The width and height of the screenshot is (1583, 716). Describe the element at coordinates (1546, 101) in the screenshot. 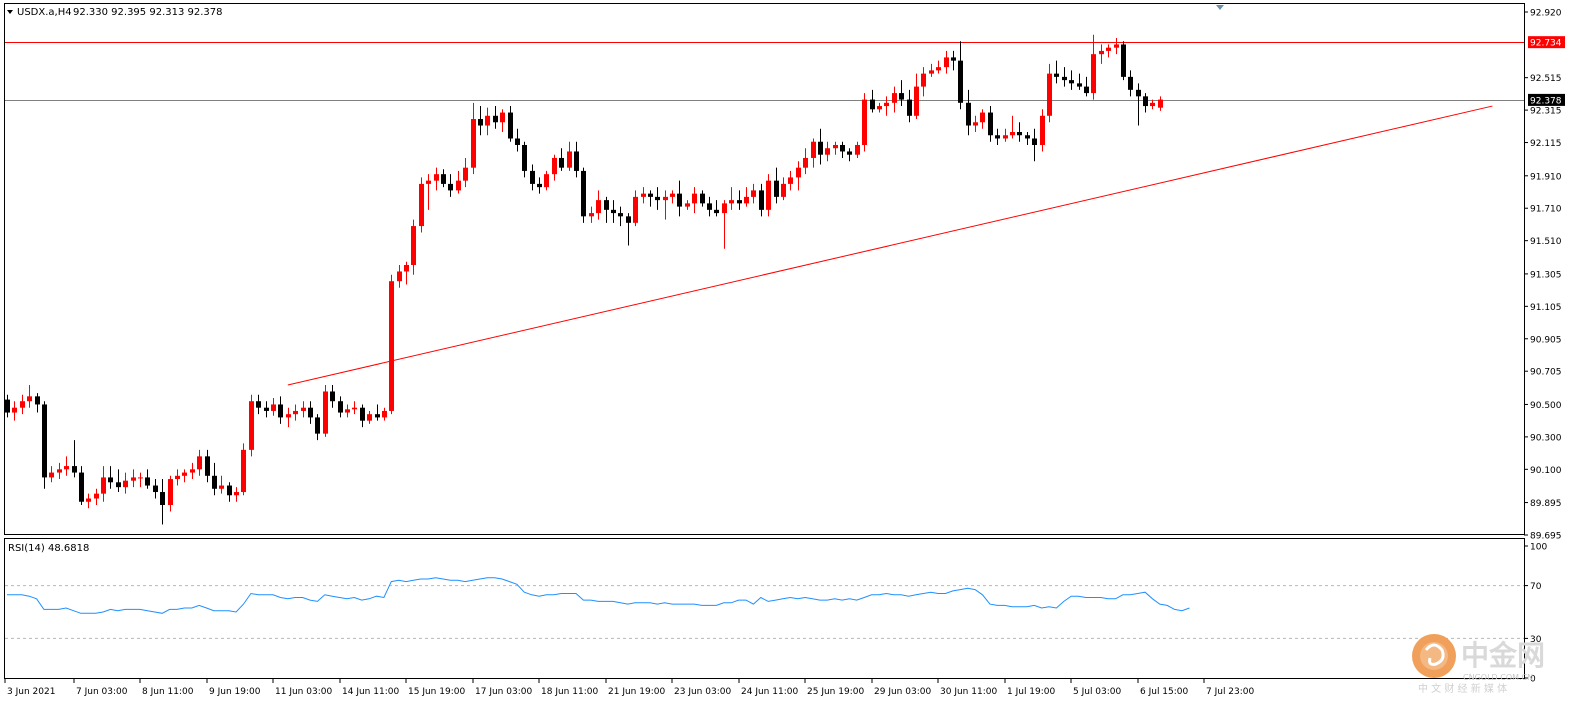

I see `current-price-marker: 92.378` at that location.